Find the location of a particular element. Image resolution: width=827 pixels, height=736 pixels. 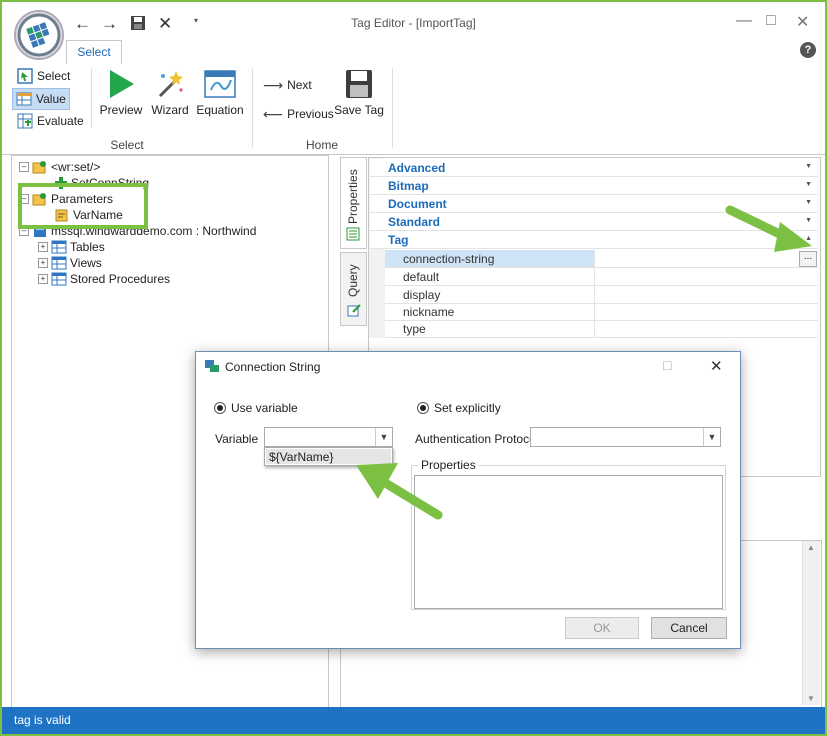

highlight-box is located at coordinates (83, 206).